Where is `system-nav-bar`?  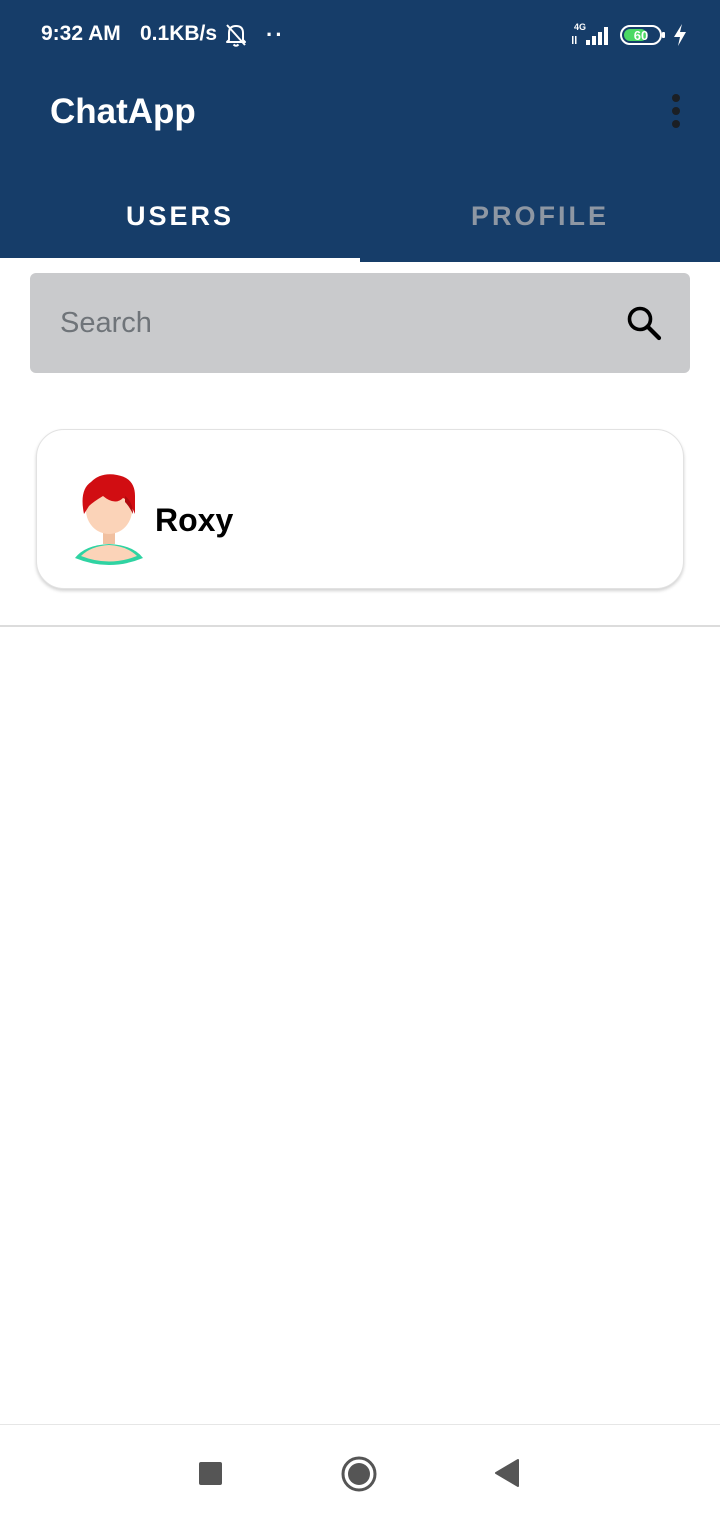
system-nav-bar is located at coordinates (360, 1472).